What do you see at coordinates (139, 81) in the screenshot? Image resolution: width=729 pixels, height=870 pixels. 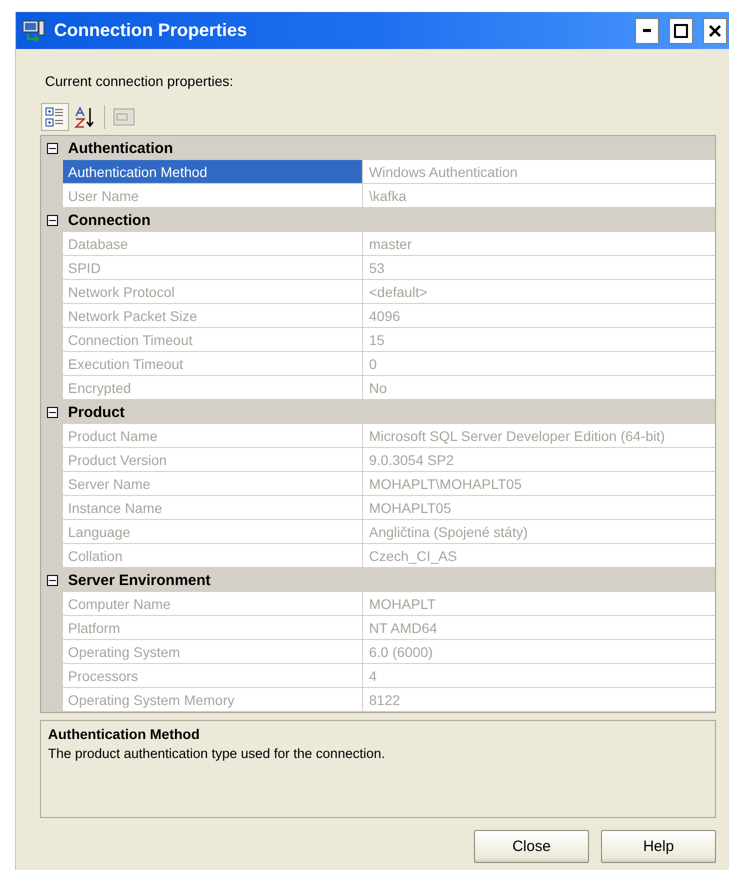 I see `properties-label: Current connection properties:` at bounding box center [139, 81].